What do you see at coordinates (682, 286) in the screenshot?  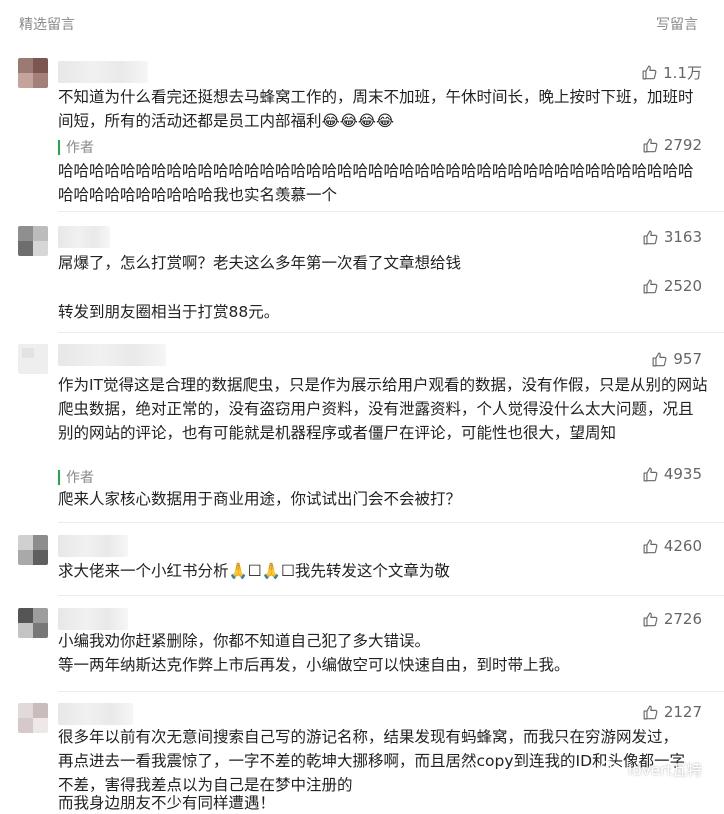 I see `reply-like-count: 2520` at bounding box center [682, 286].